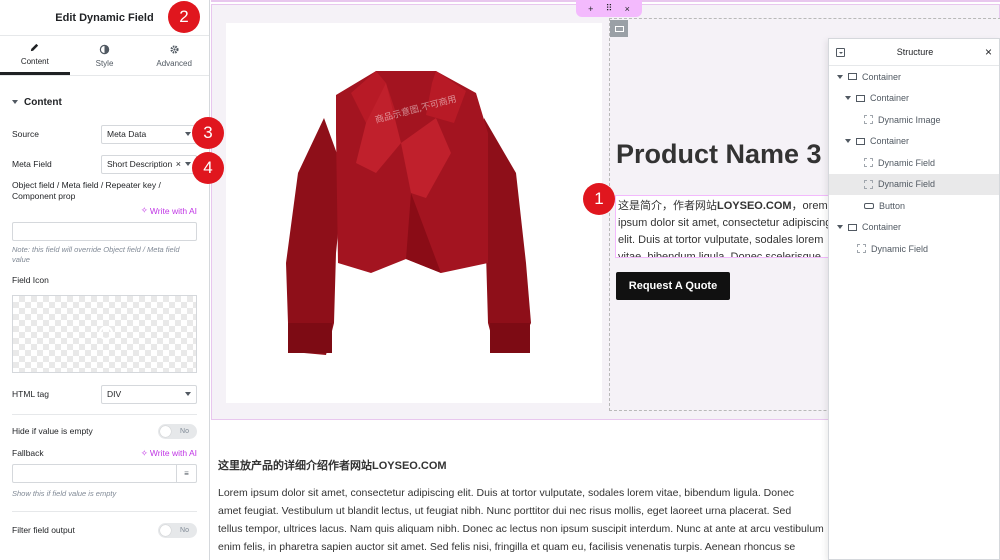 The height and width of the screenshot is (560, 1000). What do you see at coordinates (104, 231) in the screenshot?
I see `object-field-input` at bounding box center [104, 231].